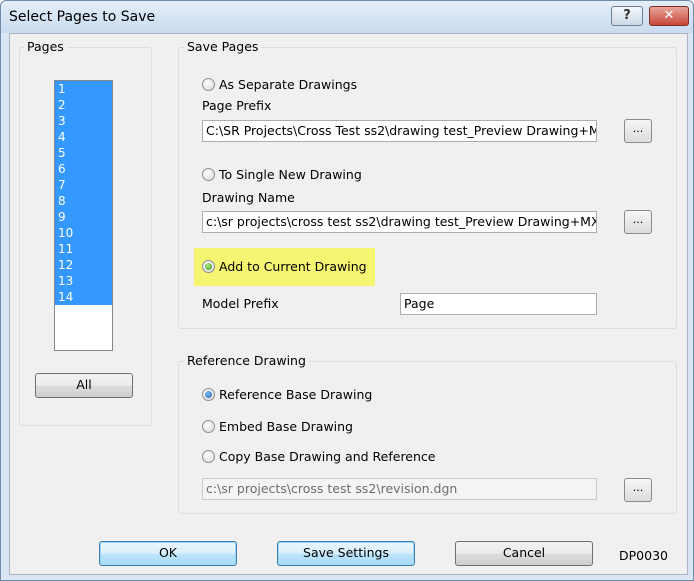  Describe the element at coordinates (327, 456) in the screenshot. I see `radio-copy-label: Copy Base Drawing and Reference` at that location.